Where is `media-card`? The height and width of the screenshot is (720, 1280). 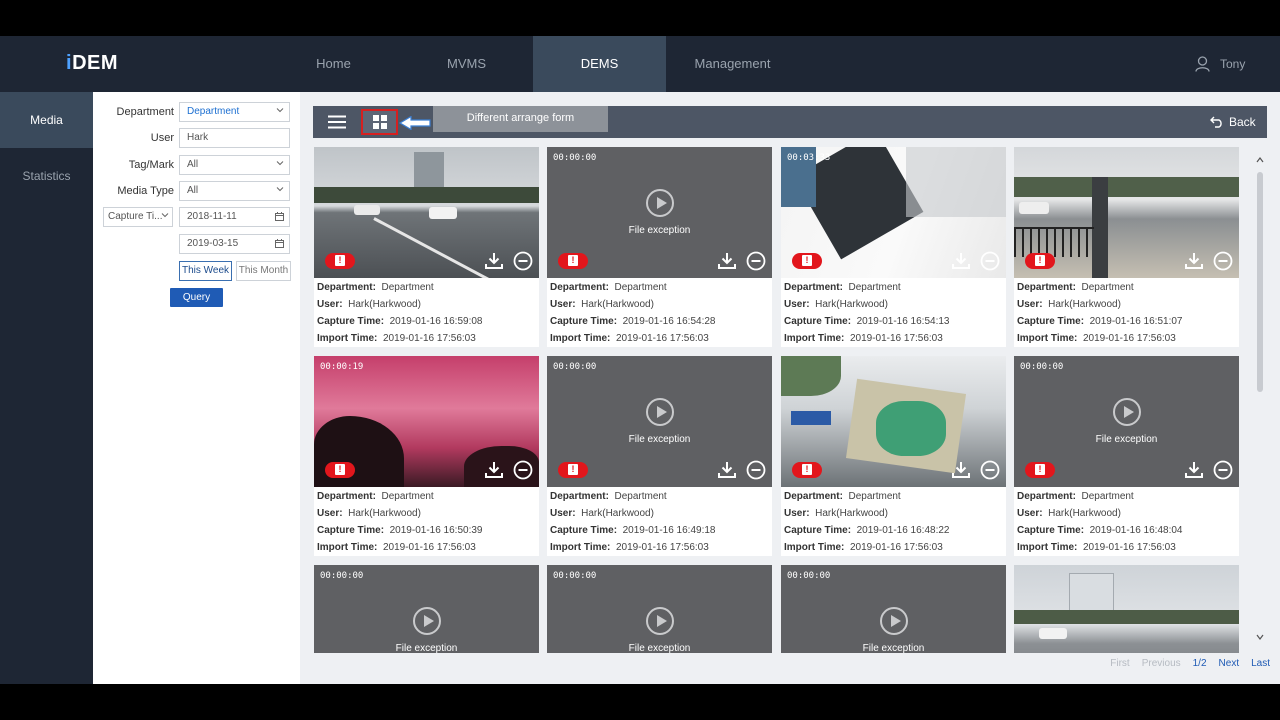 media-card is located at coordinates (1126, 609).